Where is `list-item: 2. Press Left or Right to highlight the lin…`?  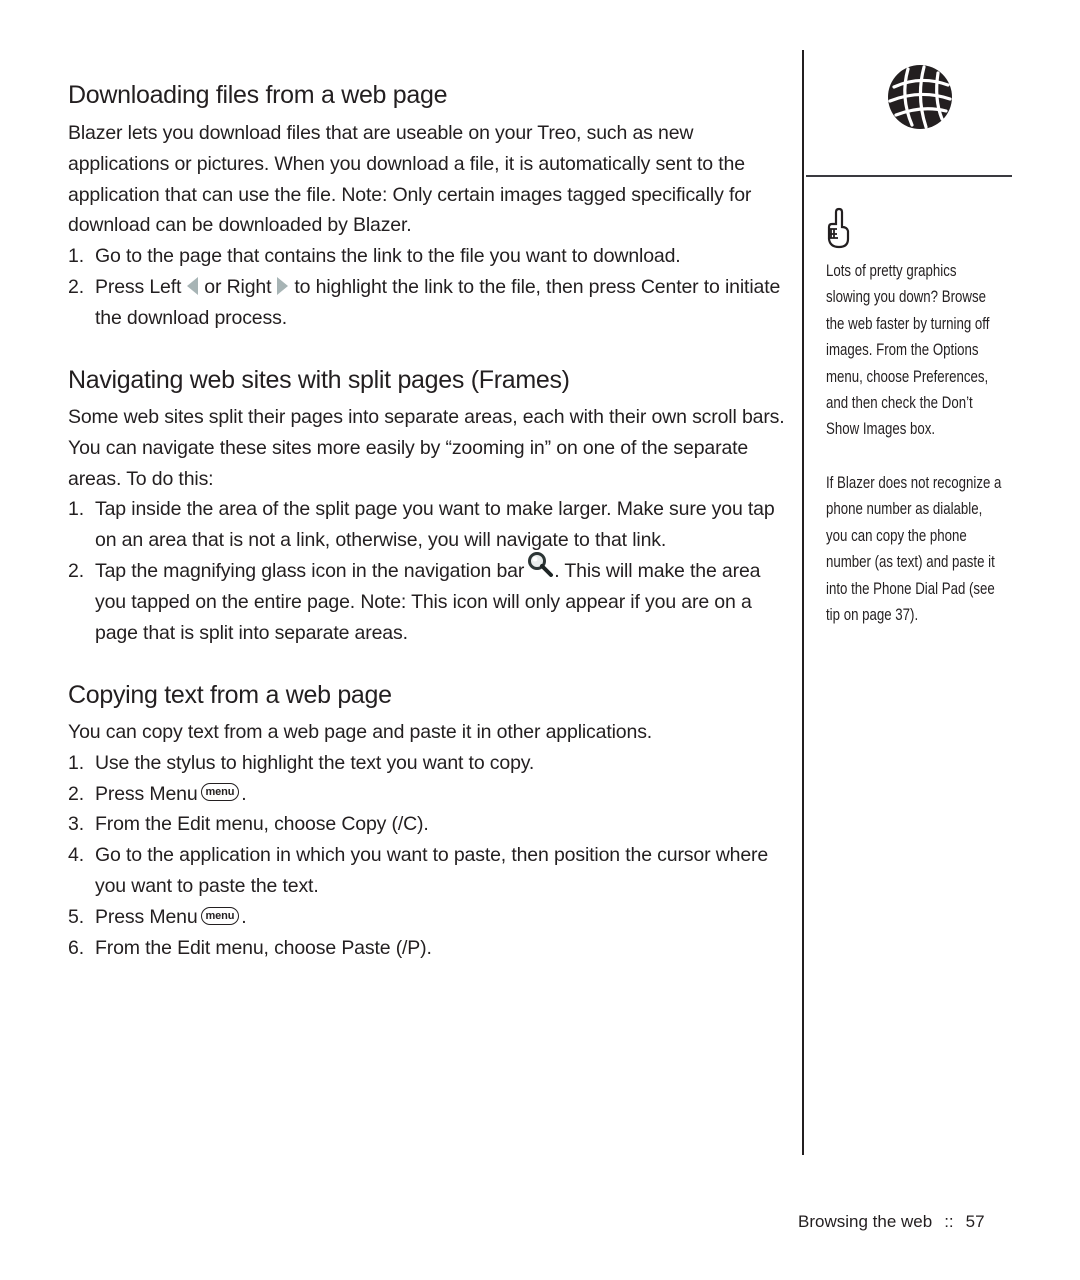
list-item: 2. Press Left or Right to highlight the lin… is located at coordinates (424, 302).